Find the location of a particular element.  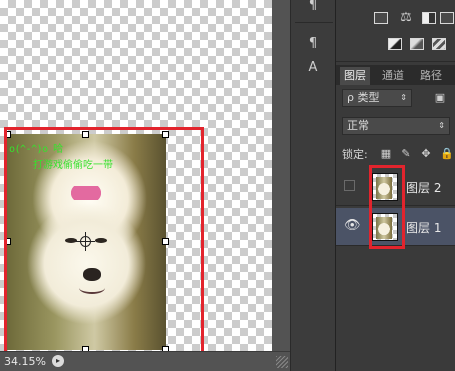

layer-name: 图层 2 is located at coordinates (423, 187).